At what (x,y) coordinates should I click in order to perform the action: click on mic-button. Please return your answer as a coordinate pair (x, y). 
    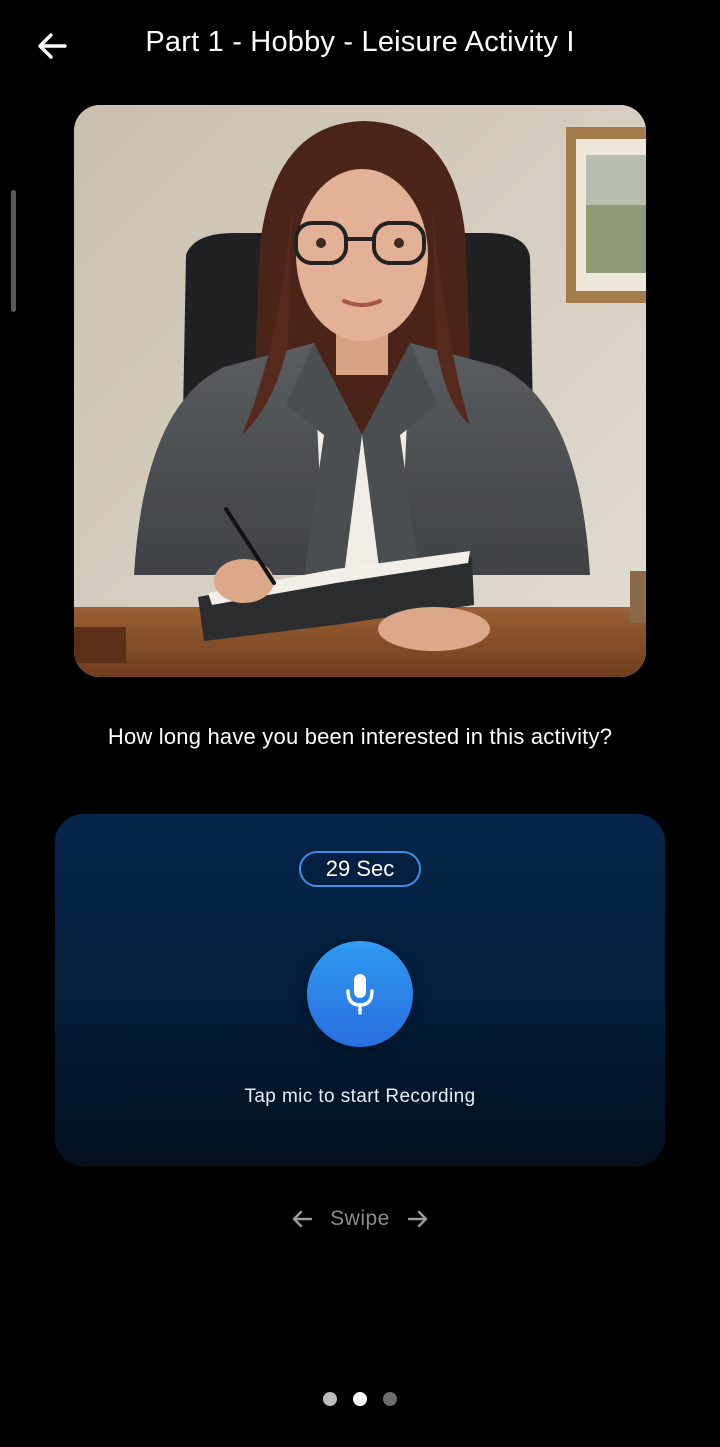
    Looking at the image, I should click on (360, 994).